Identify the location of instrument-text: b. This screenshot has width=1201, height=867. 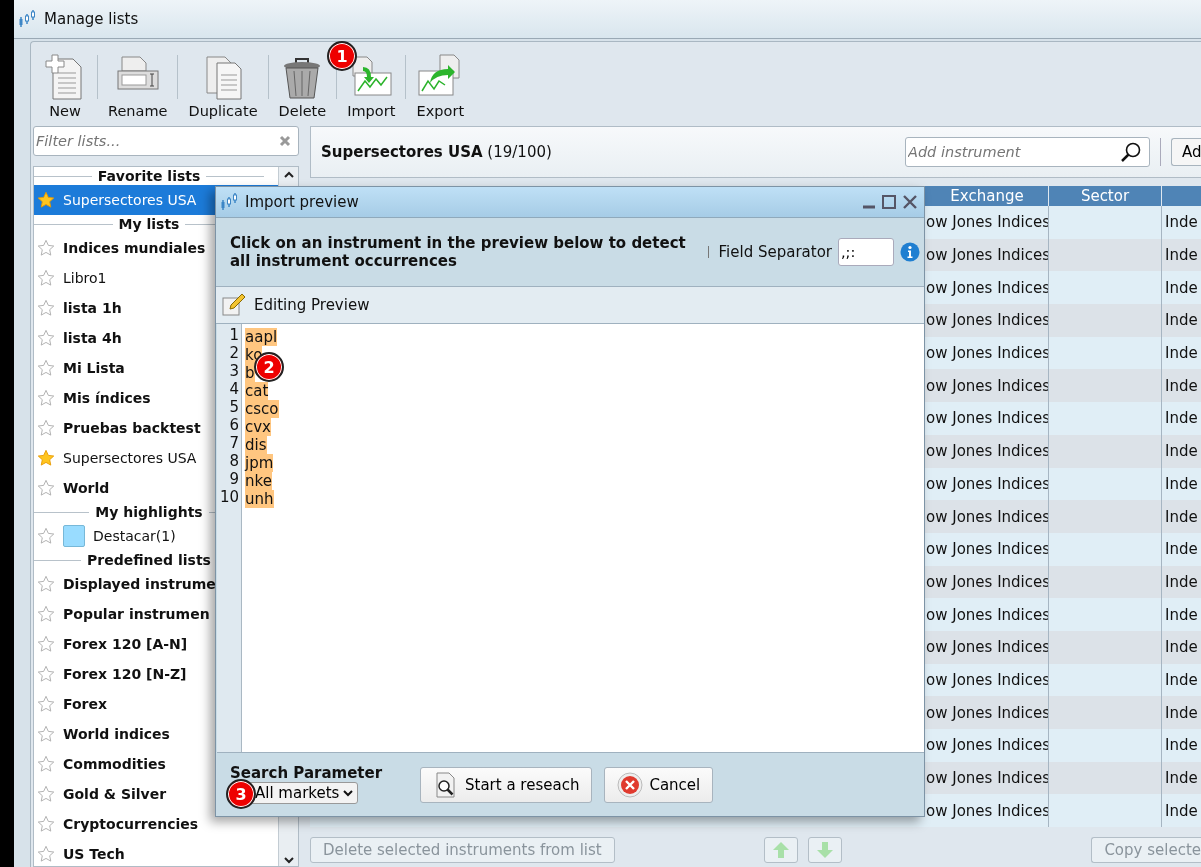
(250, 373).